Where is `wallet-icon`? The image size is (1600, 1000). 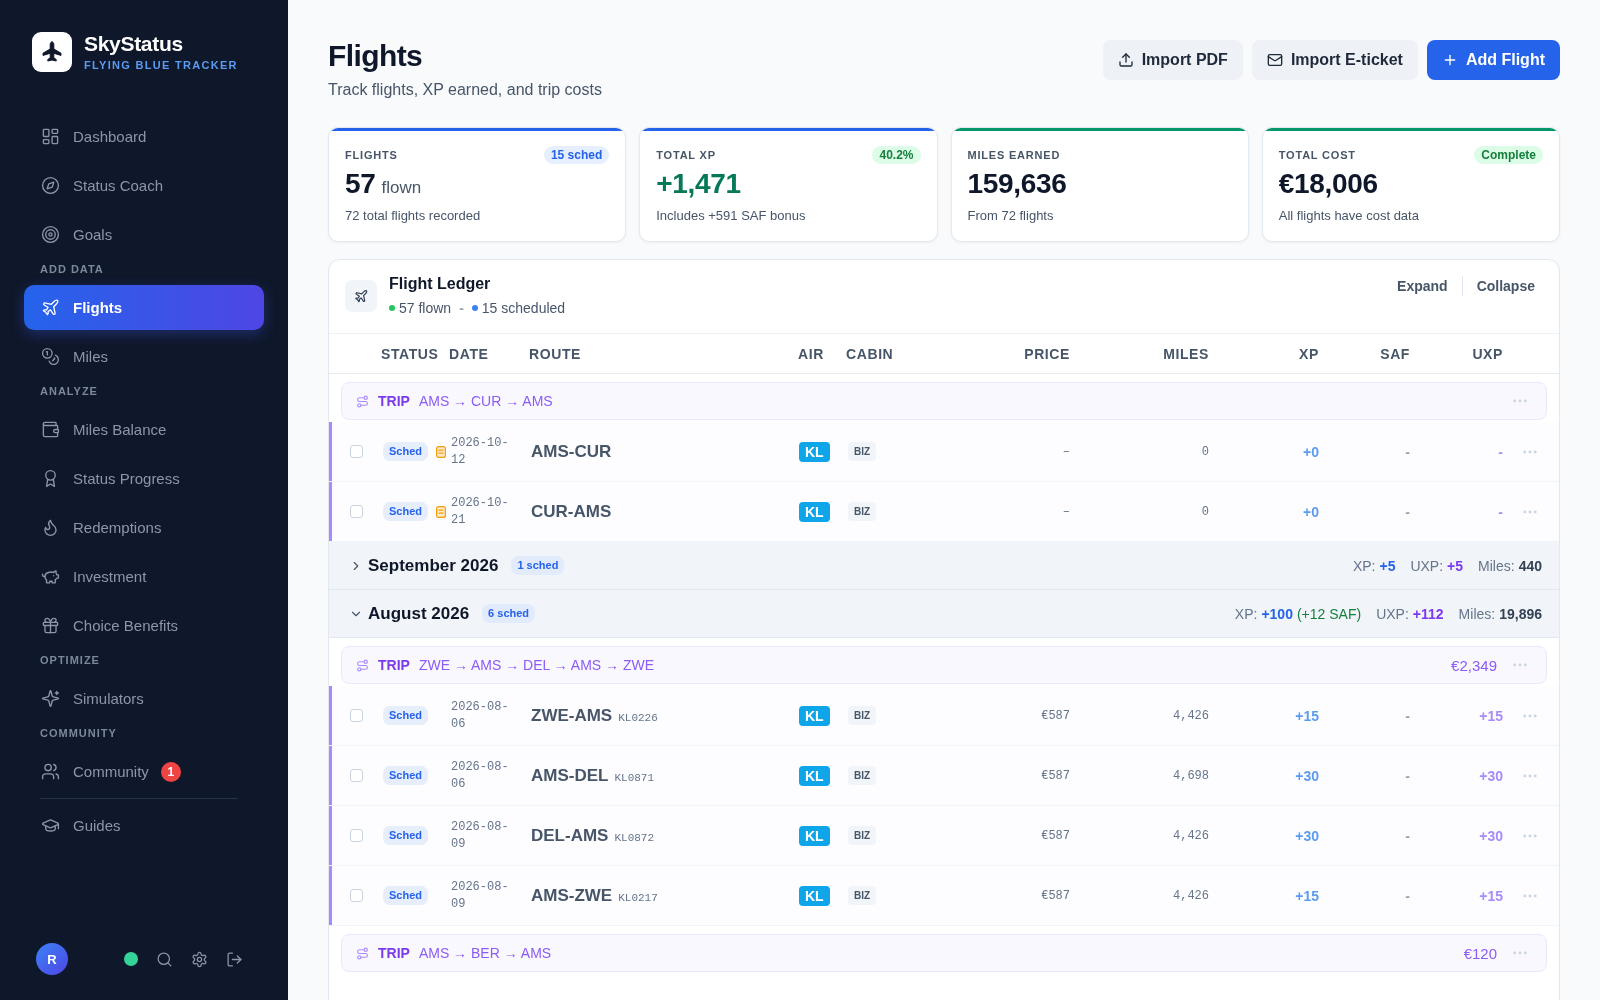
wallet-icon is located at coordinates (50, 429).